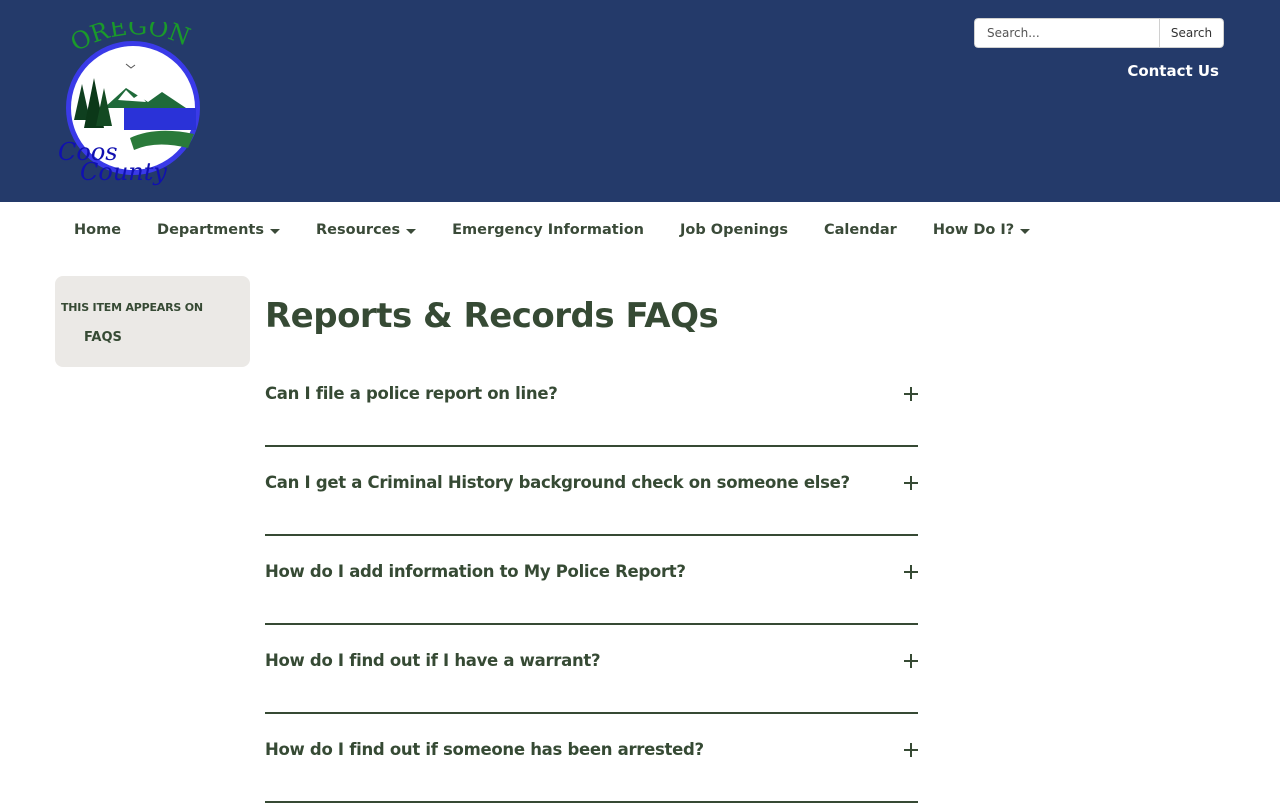  I want to click on coos-county-logo: OREGON Coos County, so click(131, 106).